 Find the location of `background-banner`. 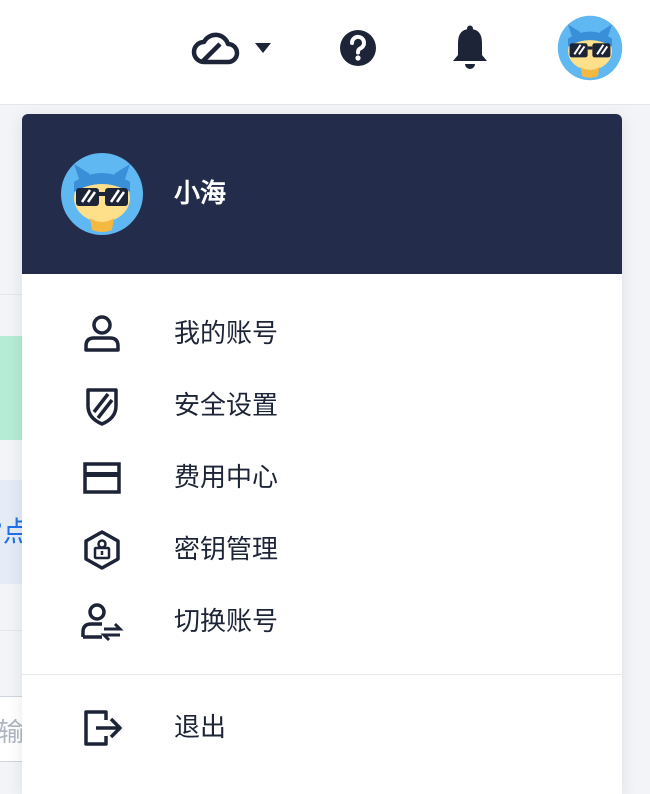

background-banner is located at coordinates (11, 388).